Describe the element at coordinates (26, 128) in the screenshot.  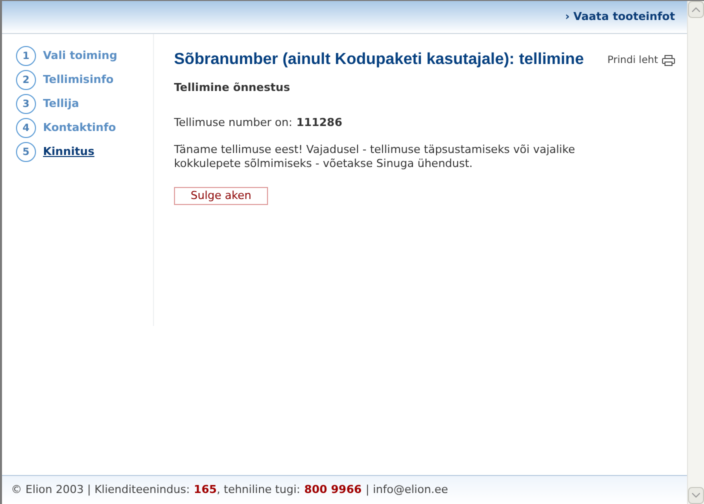
I see `step-number: 4` at that location.